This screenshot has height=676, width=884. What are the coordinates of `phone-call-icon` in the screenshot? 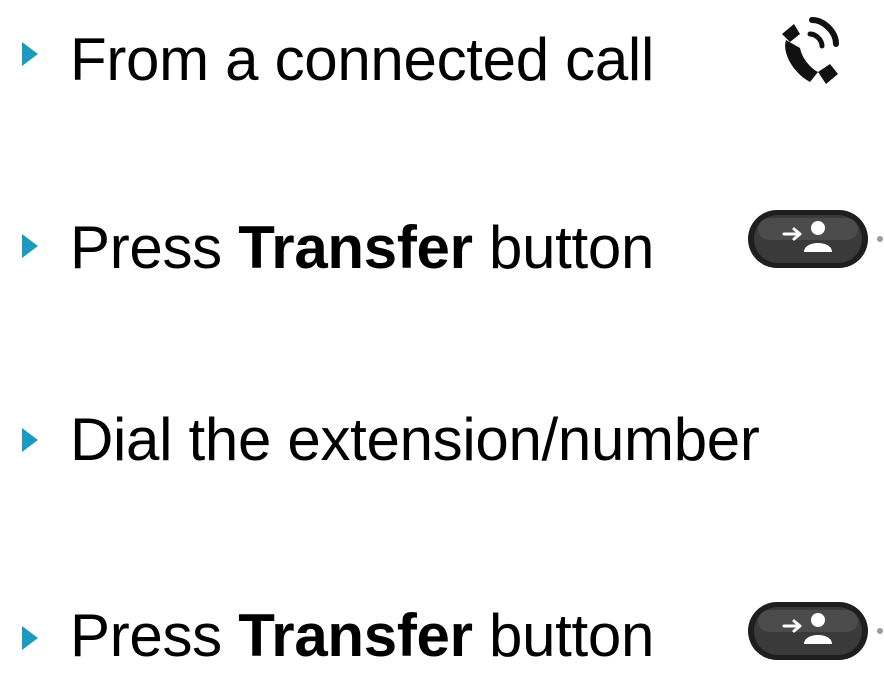 It's located at (812, 54).